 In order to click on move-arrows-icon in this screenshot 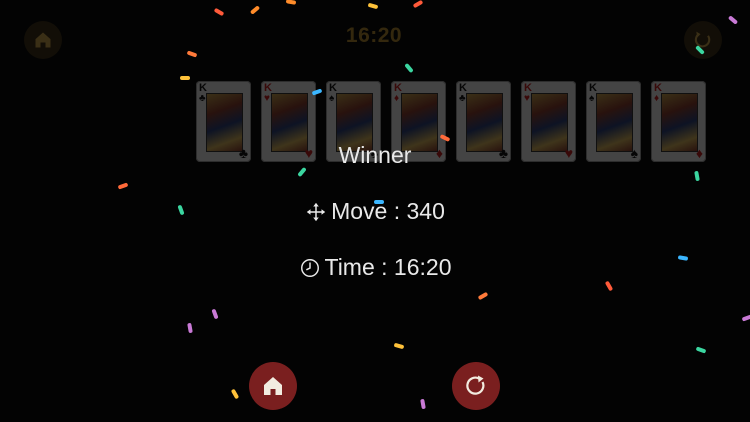, I will do `click(316, 211)`.